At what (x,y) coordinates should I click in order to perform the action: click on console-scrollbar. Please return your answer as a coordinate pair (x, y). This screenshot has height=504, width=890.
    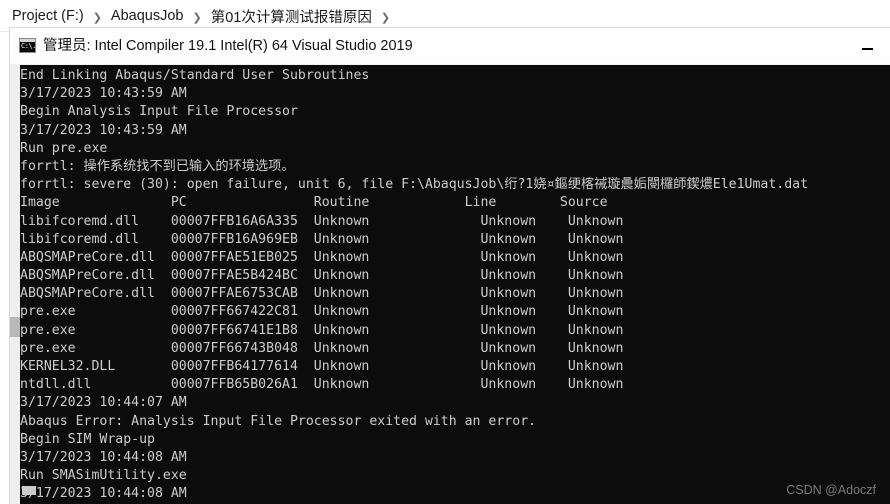
    Looking at the image, I should click on (15, 284).